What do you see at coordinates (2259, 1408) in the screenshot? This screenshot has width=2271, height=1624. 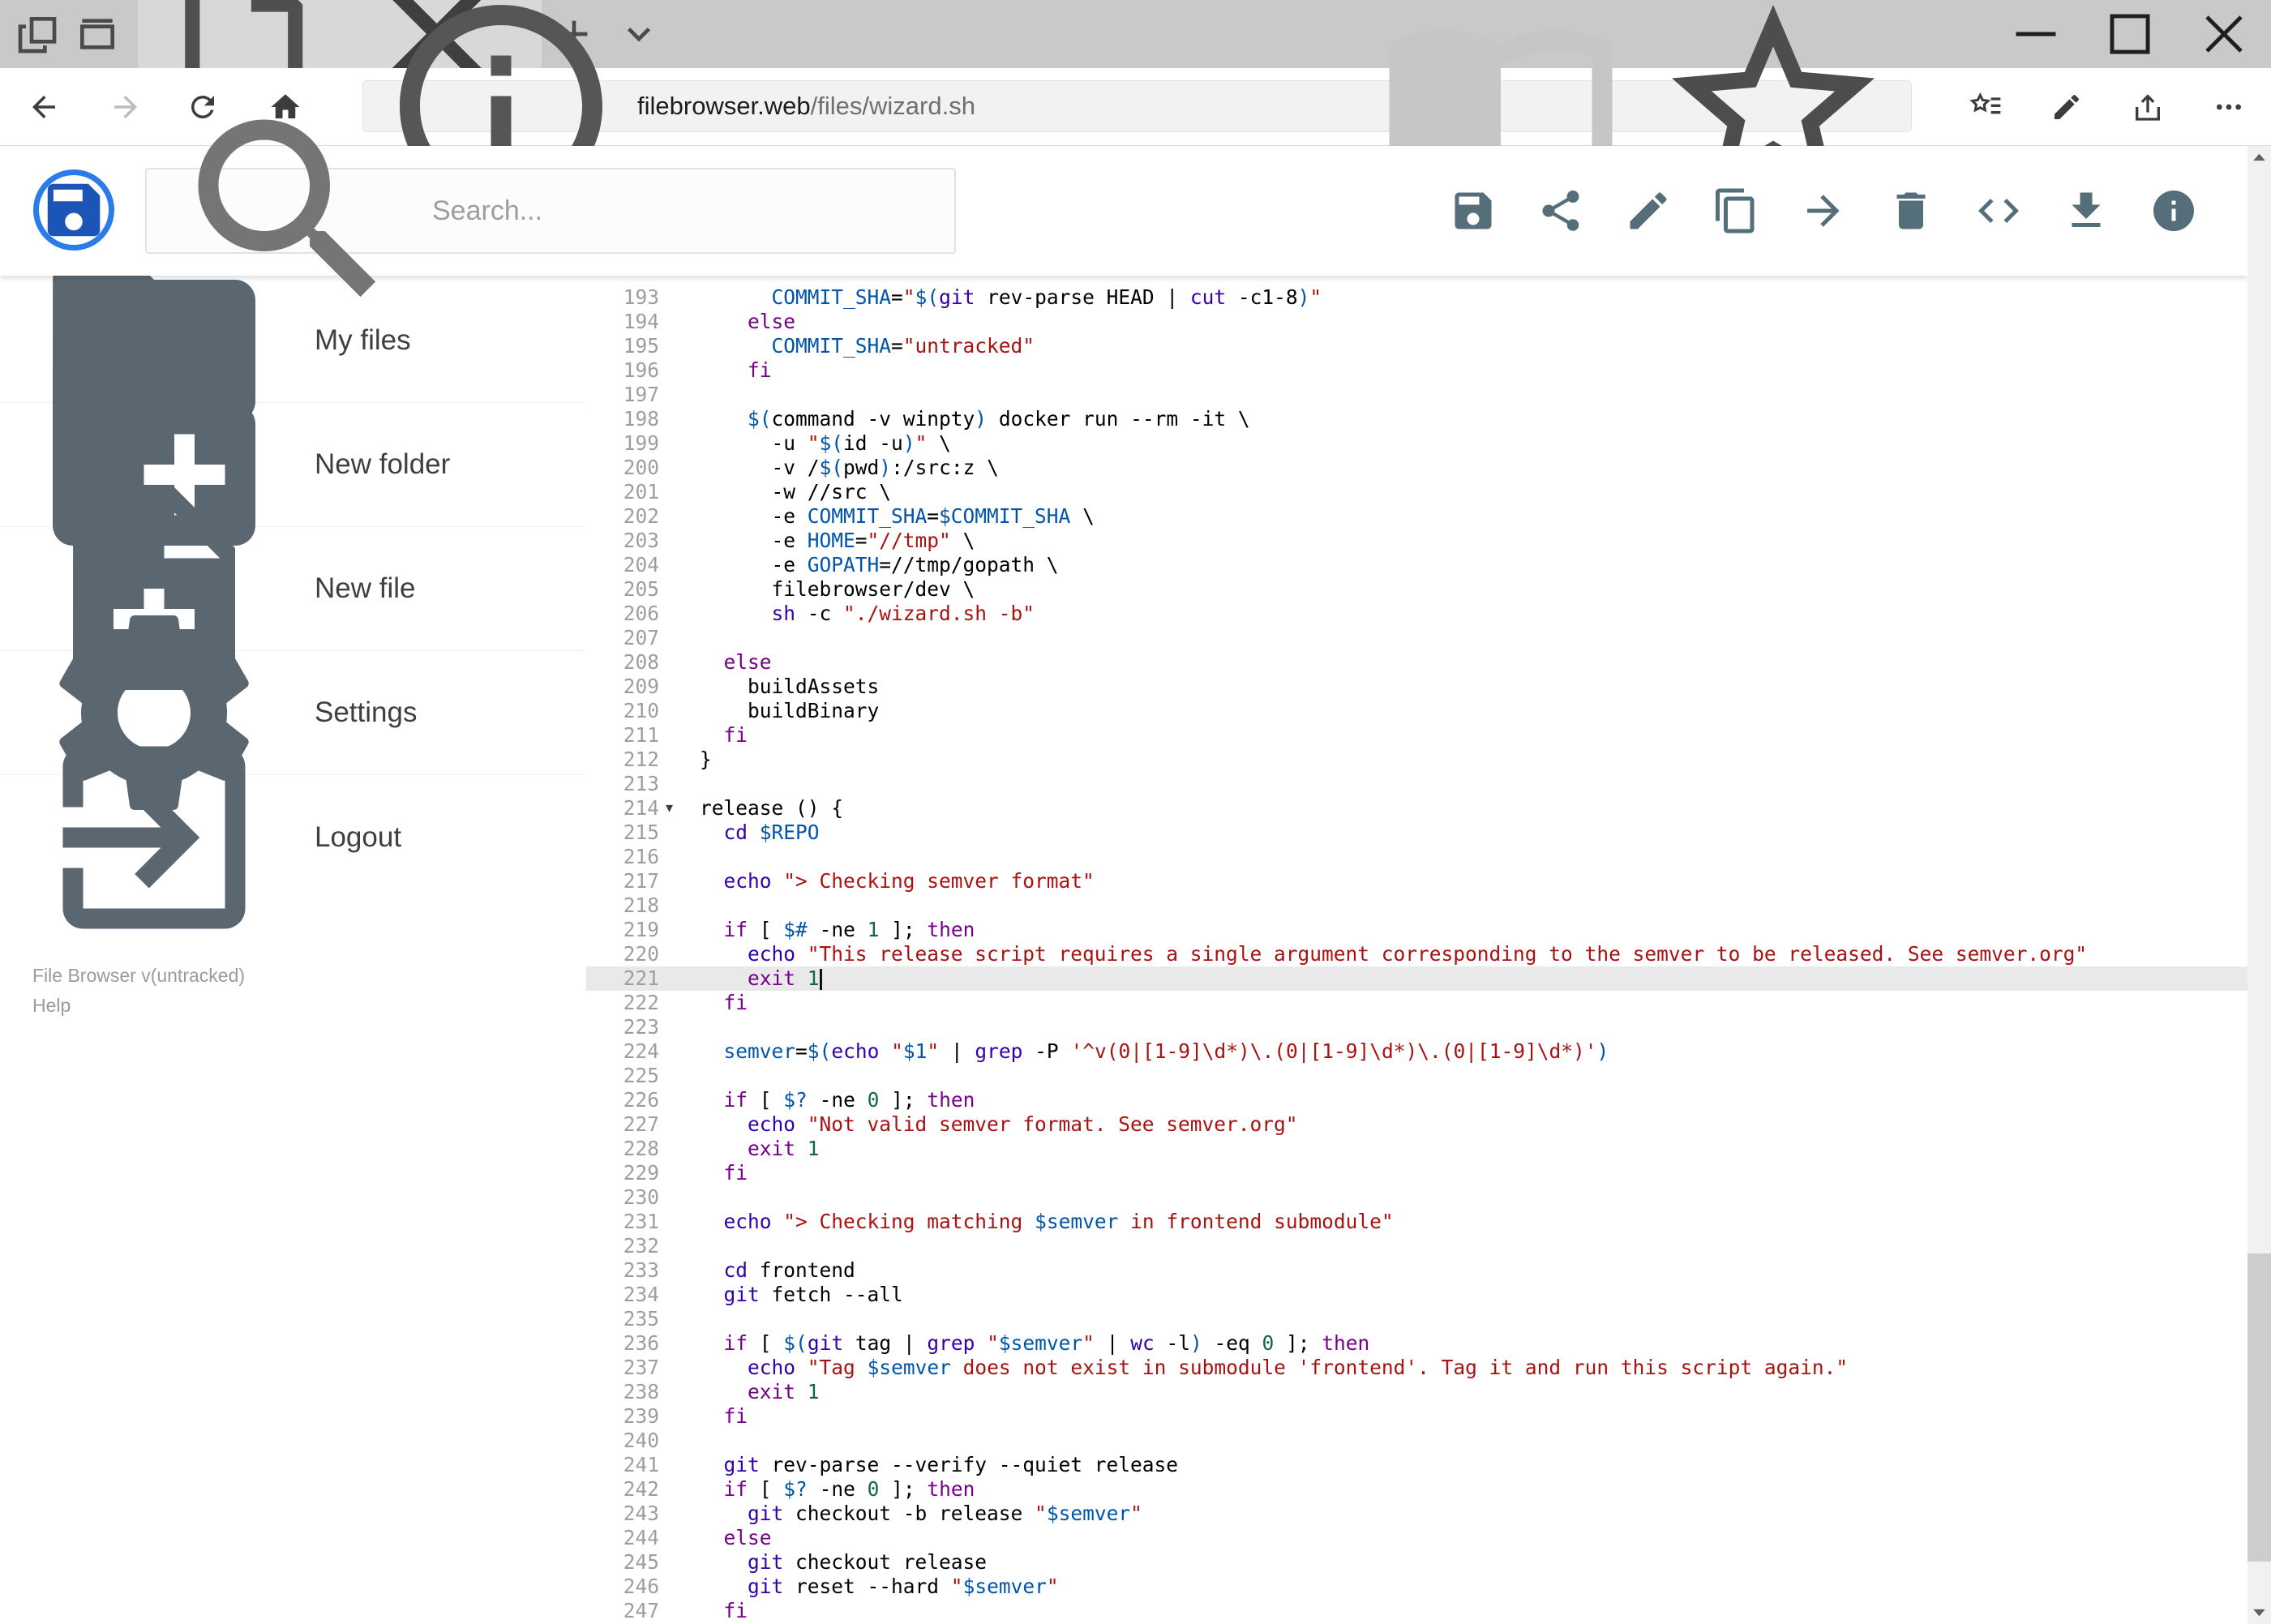 I see `scrollbar-thumb` at bounding box center [2259, 1408].